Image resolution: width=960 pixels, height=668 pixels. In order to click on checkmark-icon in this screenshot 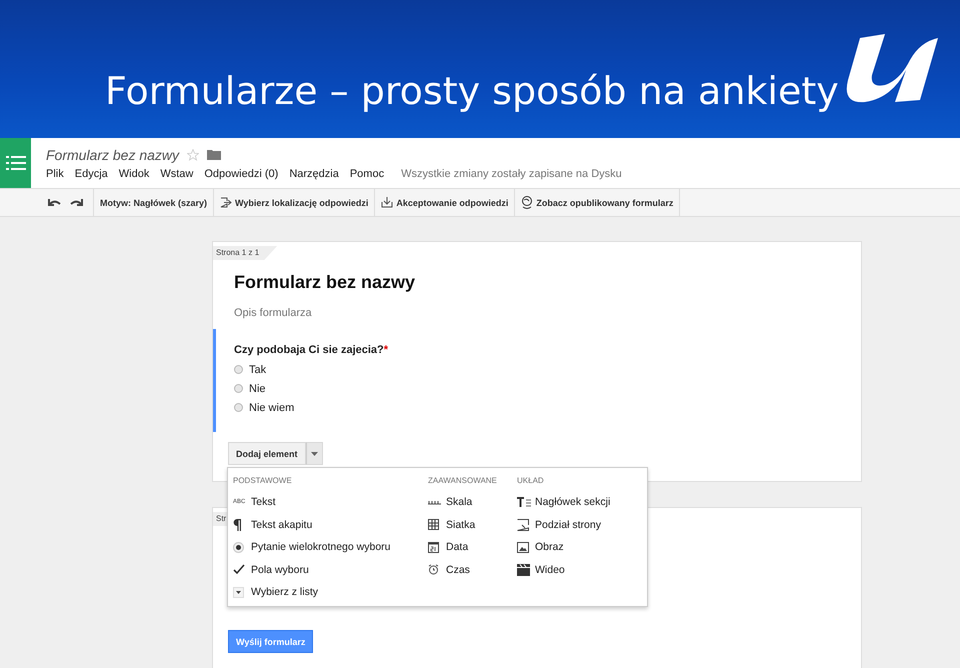, I will do `click(239, 570)`.